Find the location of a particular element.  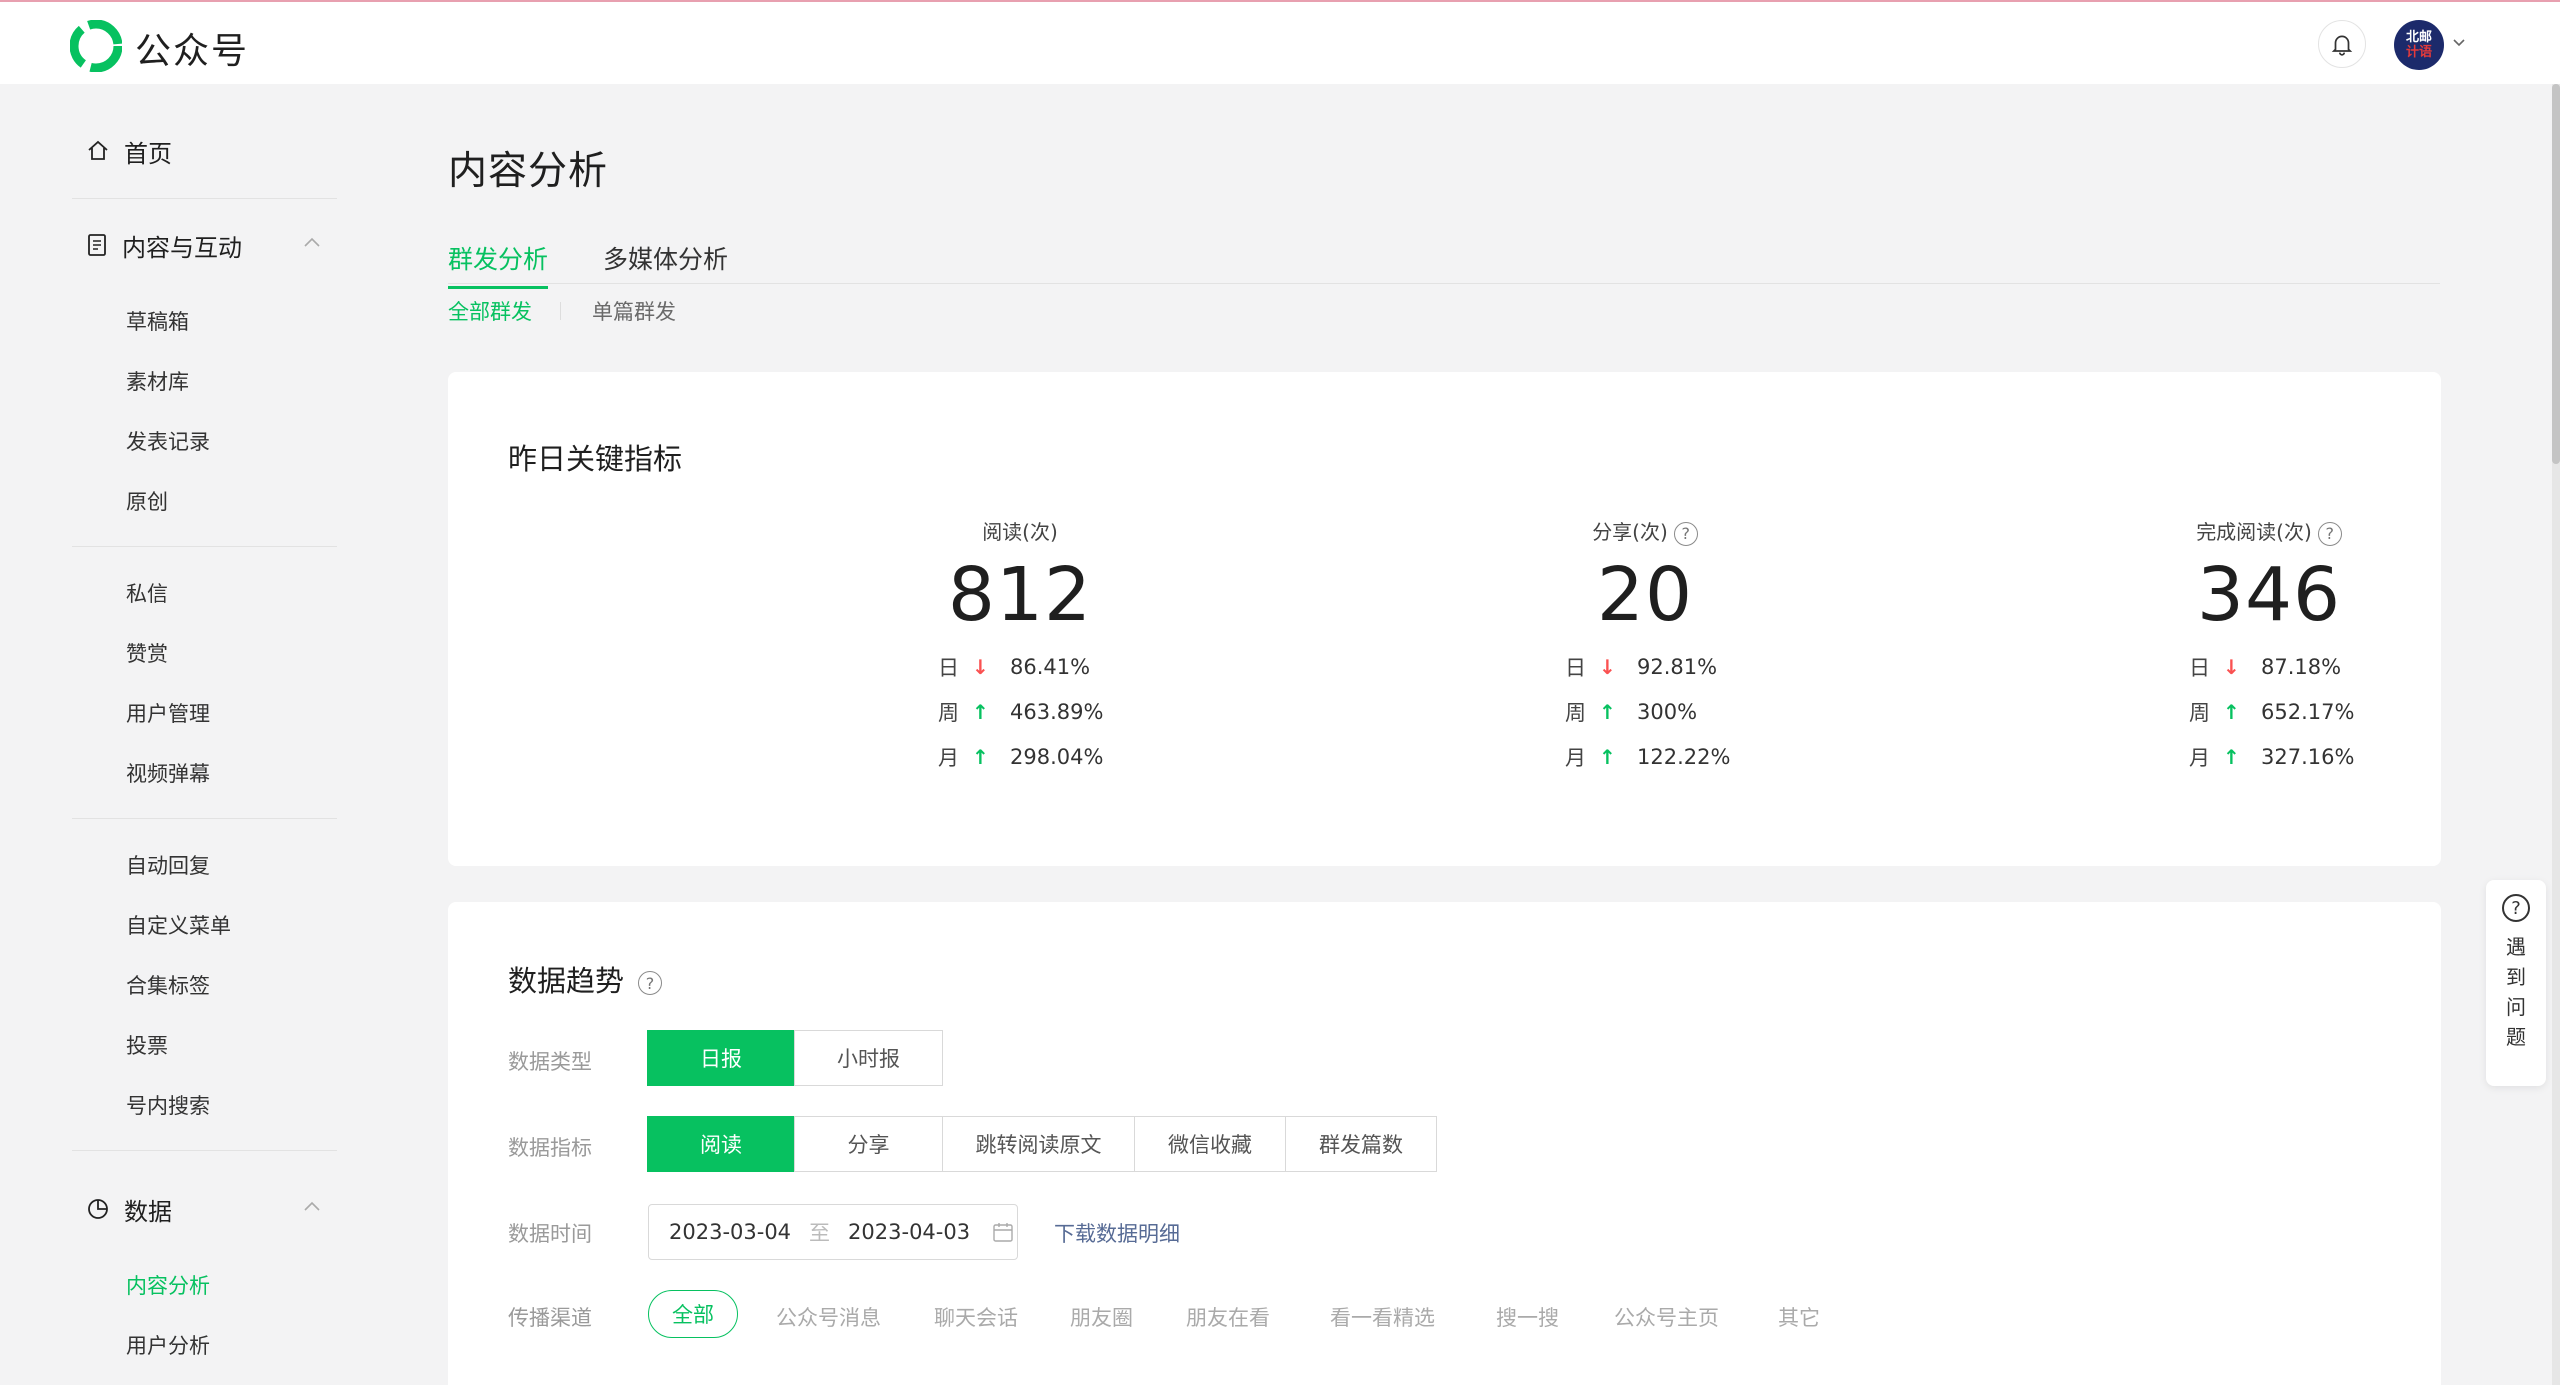

sidebar-item-label: 首页 is located at coordinates (148, 153).